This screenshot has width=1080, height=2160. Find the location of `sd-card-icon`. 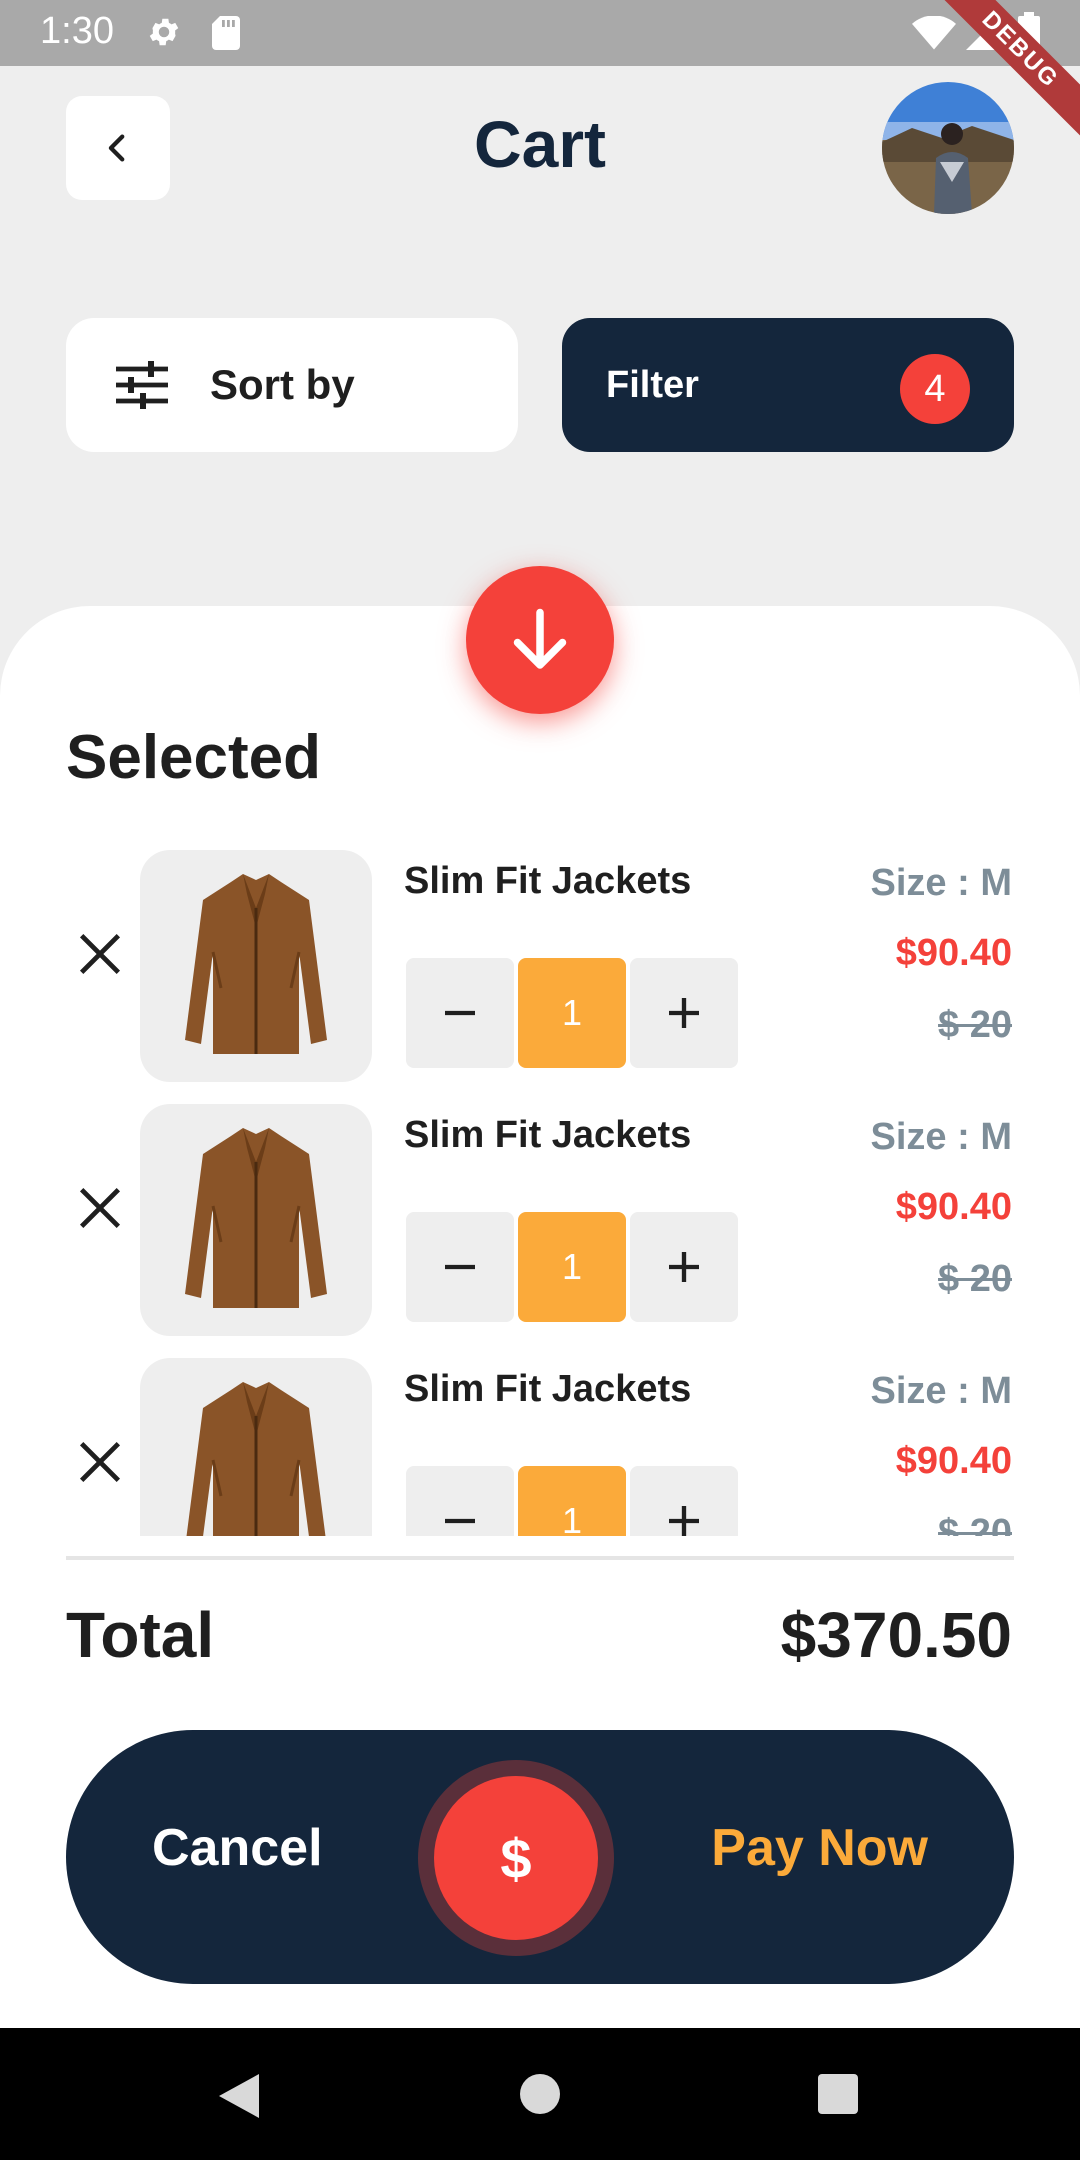

sd-card-icon is located at coordinates (226, 33).